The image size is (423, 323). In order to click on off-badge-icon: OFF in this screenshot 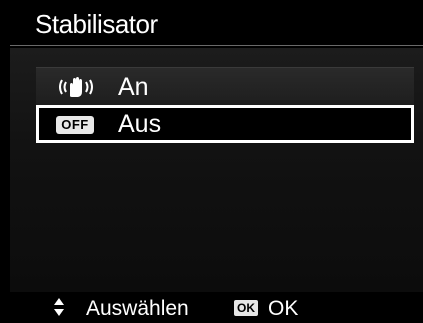, I will do `click(76, 124)`.